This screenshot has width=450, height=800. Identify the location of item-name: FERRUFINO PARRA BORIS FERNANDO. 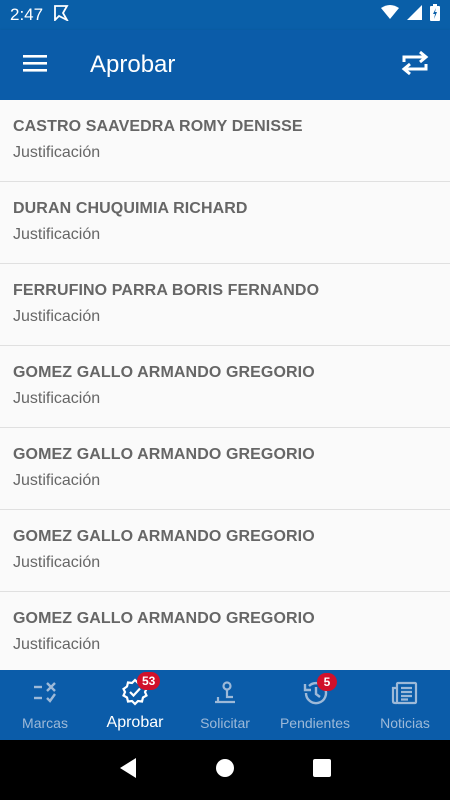
(166, 290).